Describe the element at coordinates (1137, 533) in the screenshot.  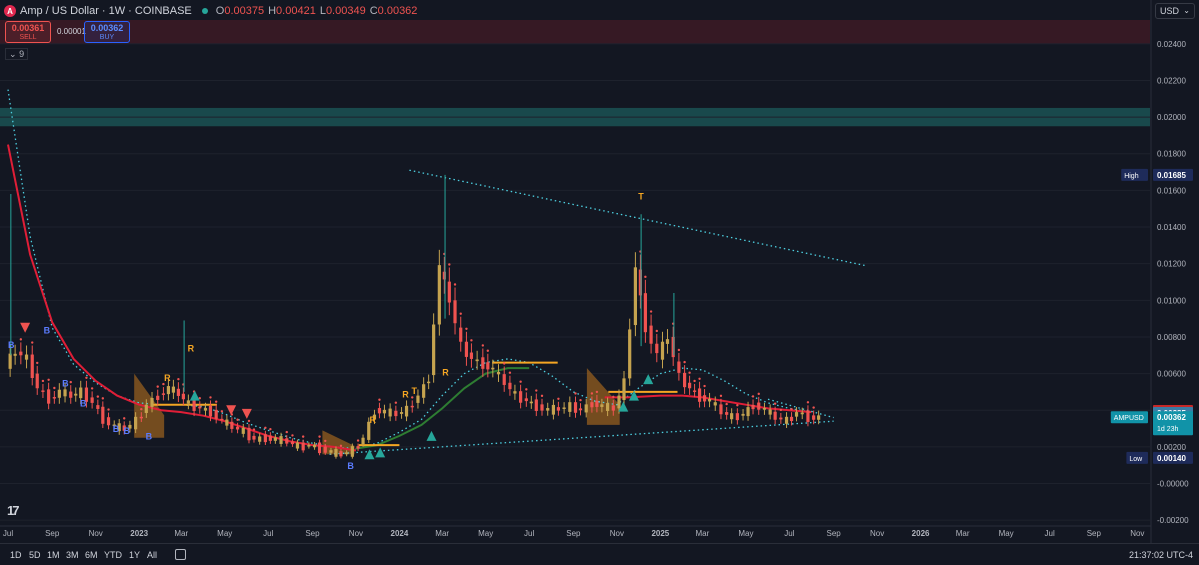
I see `x-tick-label-26: Nov` at that location.